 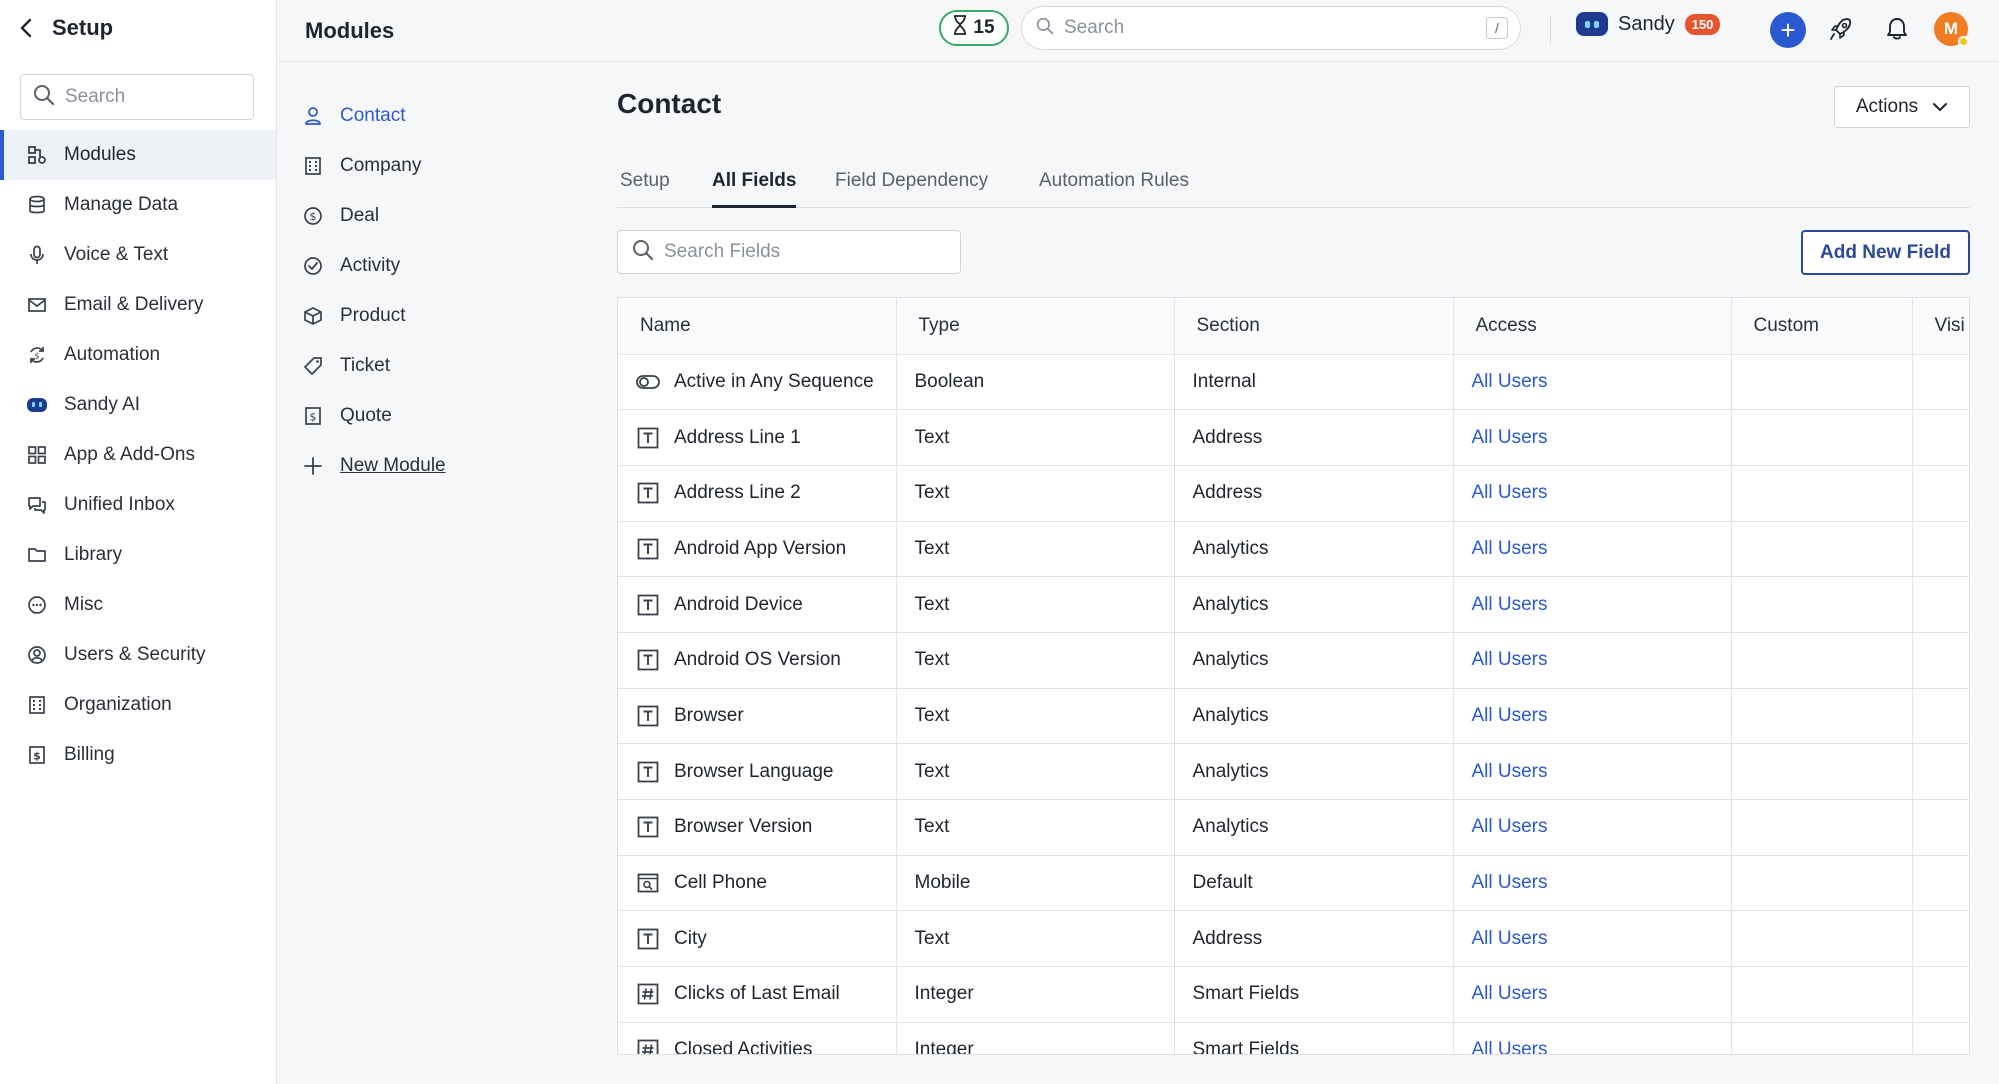 I want to click on setup-search, so click(x=137, y=97).